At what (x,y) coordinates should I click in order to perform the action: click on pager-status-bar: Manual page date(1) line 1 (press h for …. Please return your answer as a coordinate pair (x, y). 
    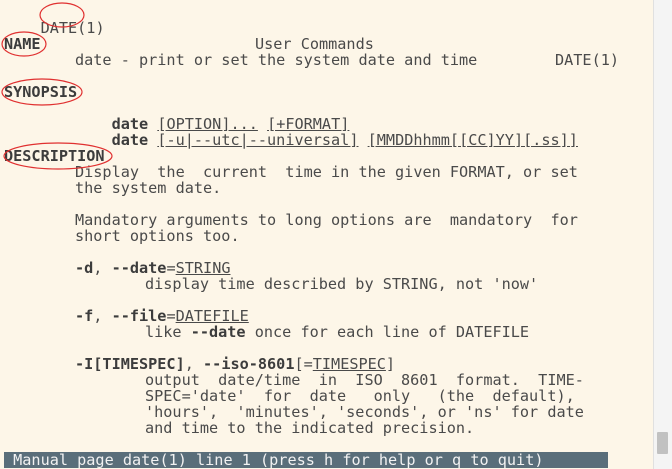
    Looking at the image, I should click on (306, 460).